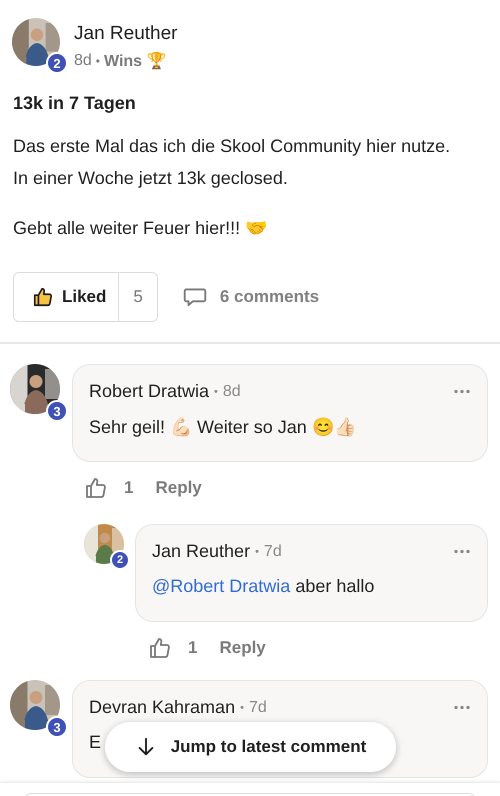  What do you see at coordinates (67, 297) in the screenshot?
I see `like-button: Liked` at bounding box center [67, 297].